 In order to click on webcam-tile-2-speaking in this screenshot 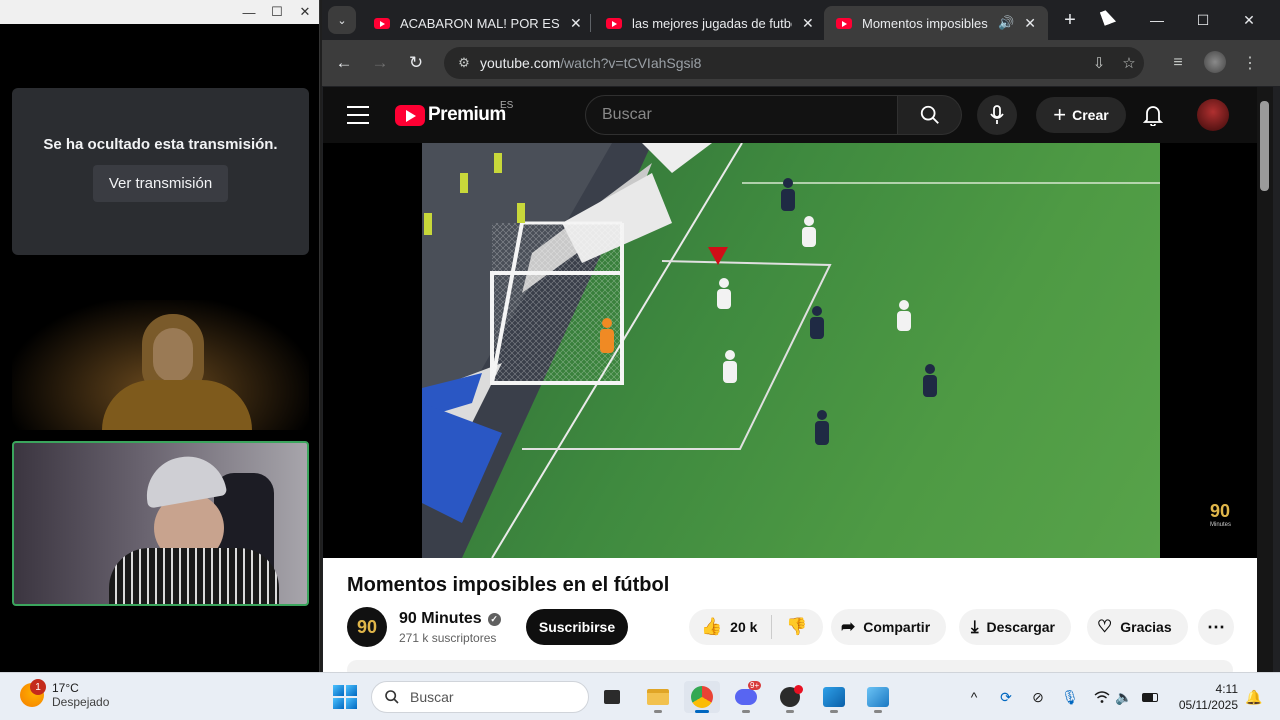, I will do `click(160, 523)`.